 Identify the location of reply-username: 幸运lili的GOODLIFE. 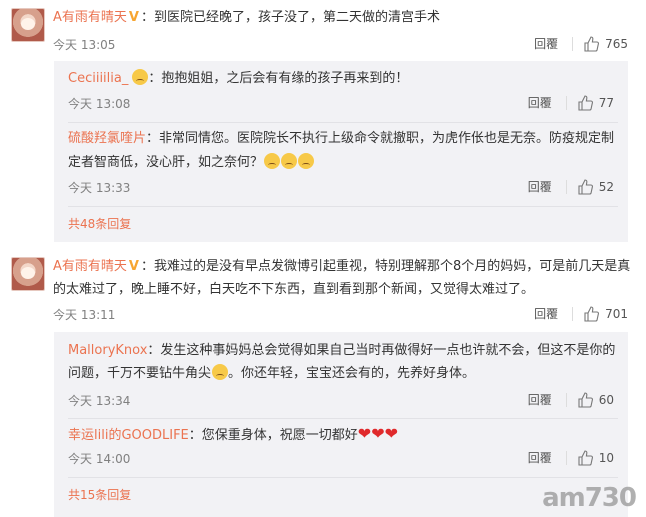
(128, 435).